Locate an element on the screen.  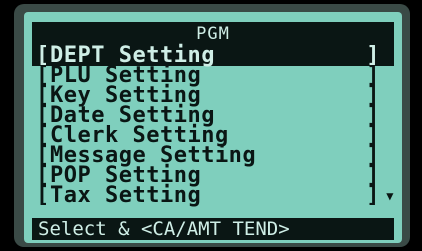
menu-item-tax-setting: [ Tax Setting ] ▼ is located at coordinates (213, 195).